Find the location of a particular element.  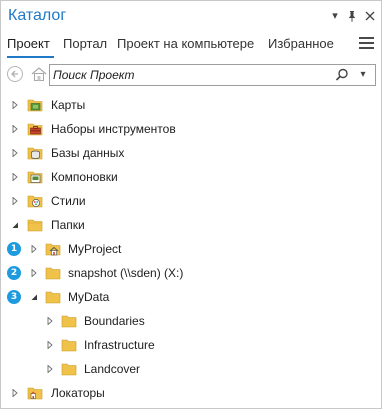

locators-folder-icon is located at coordinates (35, 393).